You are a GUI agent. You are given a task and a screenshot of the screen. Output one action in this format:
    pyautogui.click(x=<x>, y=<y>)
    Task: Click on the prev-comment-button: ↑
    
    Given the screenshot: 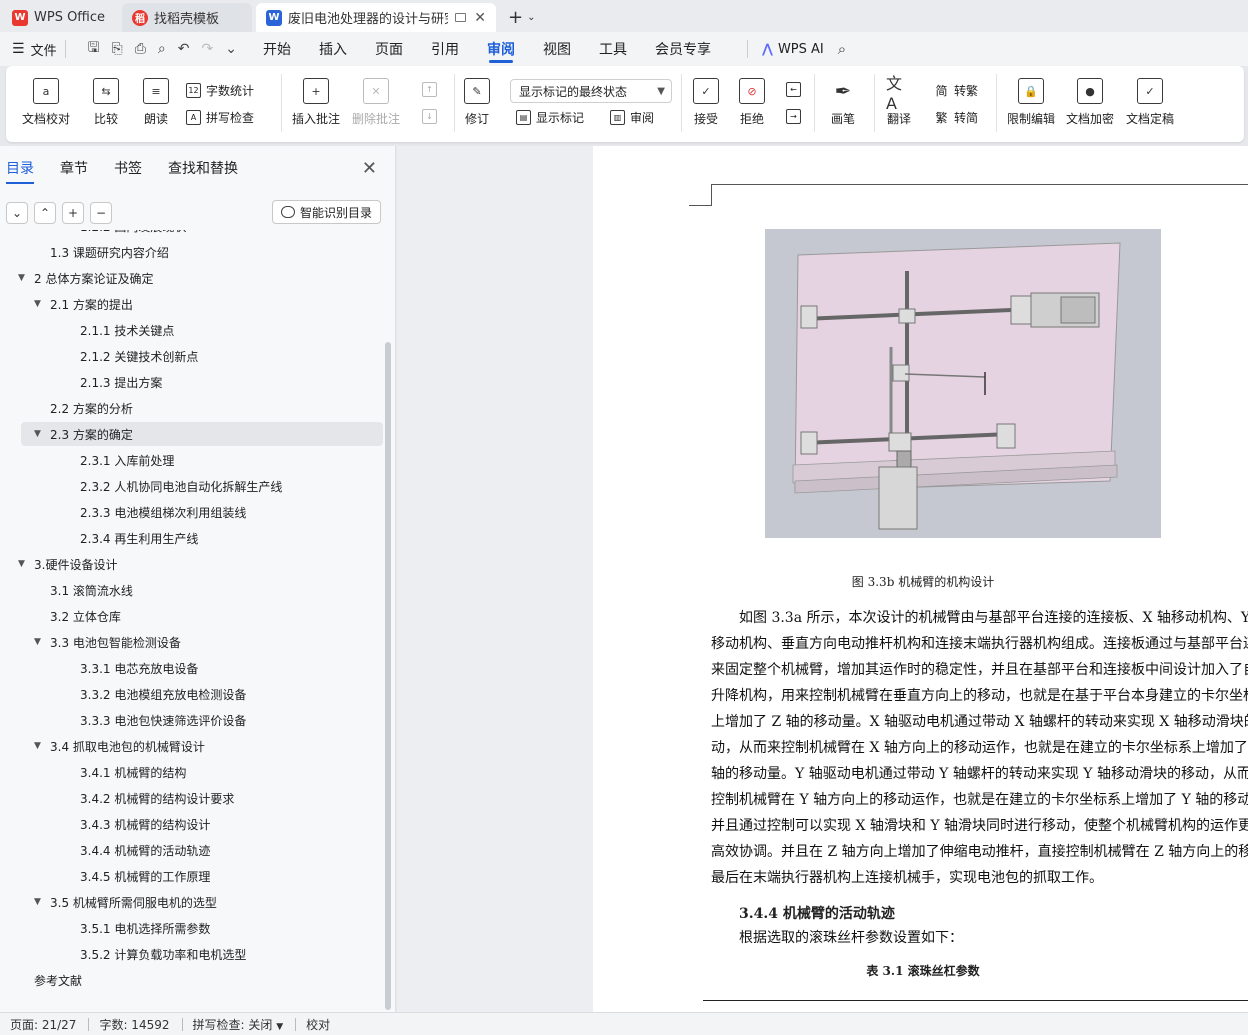 What is the action you would take?
    pyautogui.click(x=432, y=89)
    